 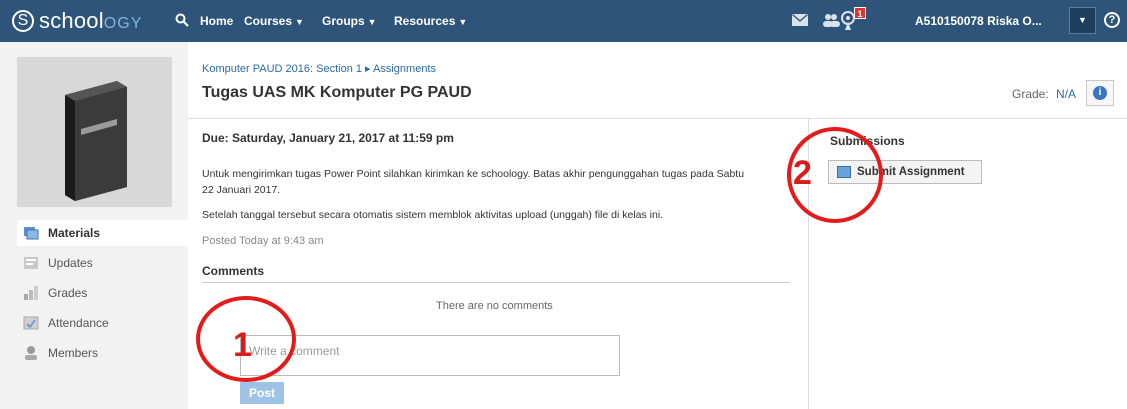 I want to click on logo-s-mark: S, so click(x=23, y=21).